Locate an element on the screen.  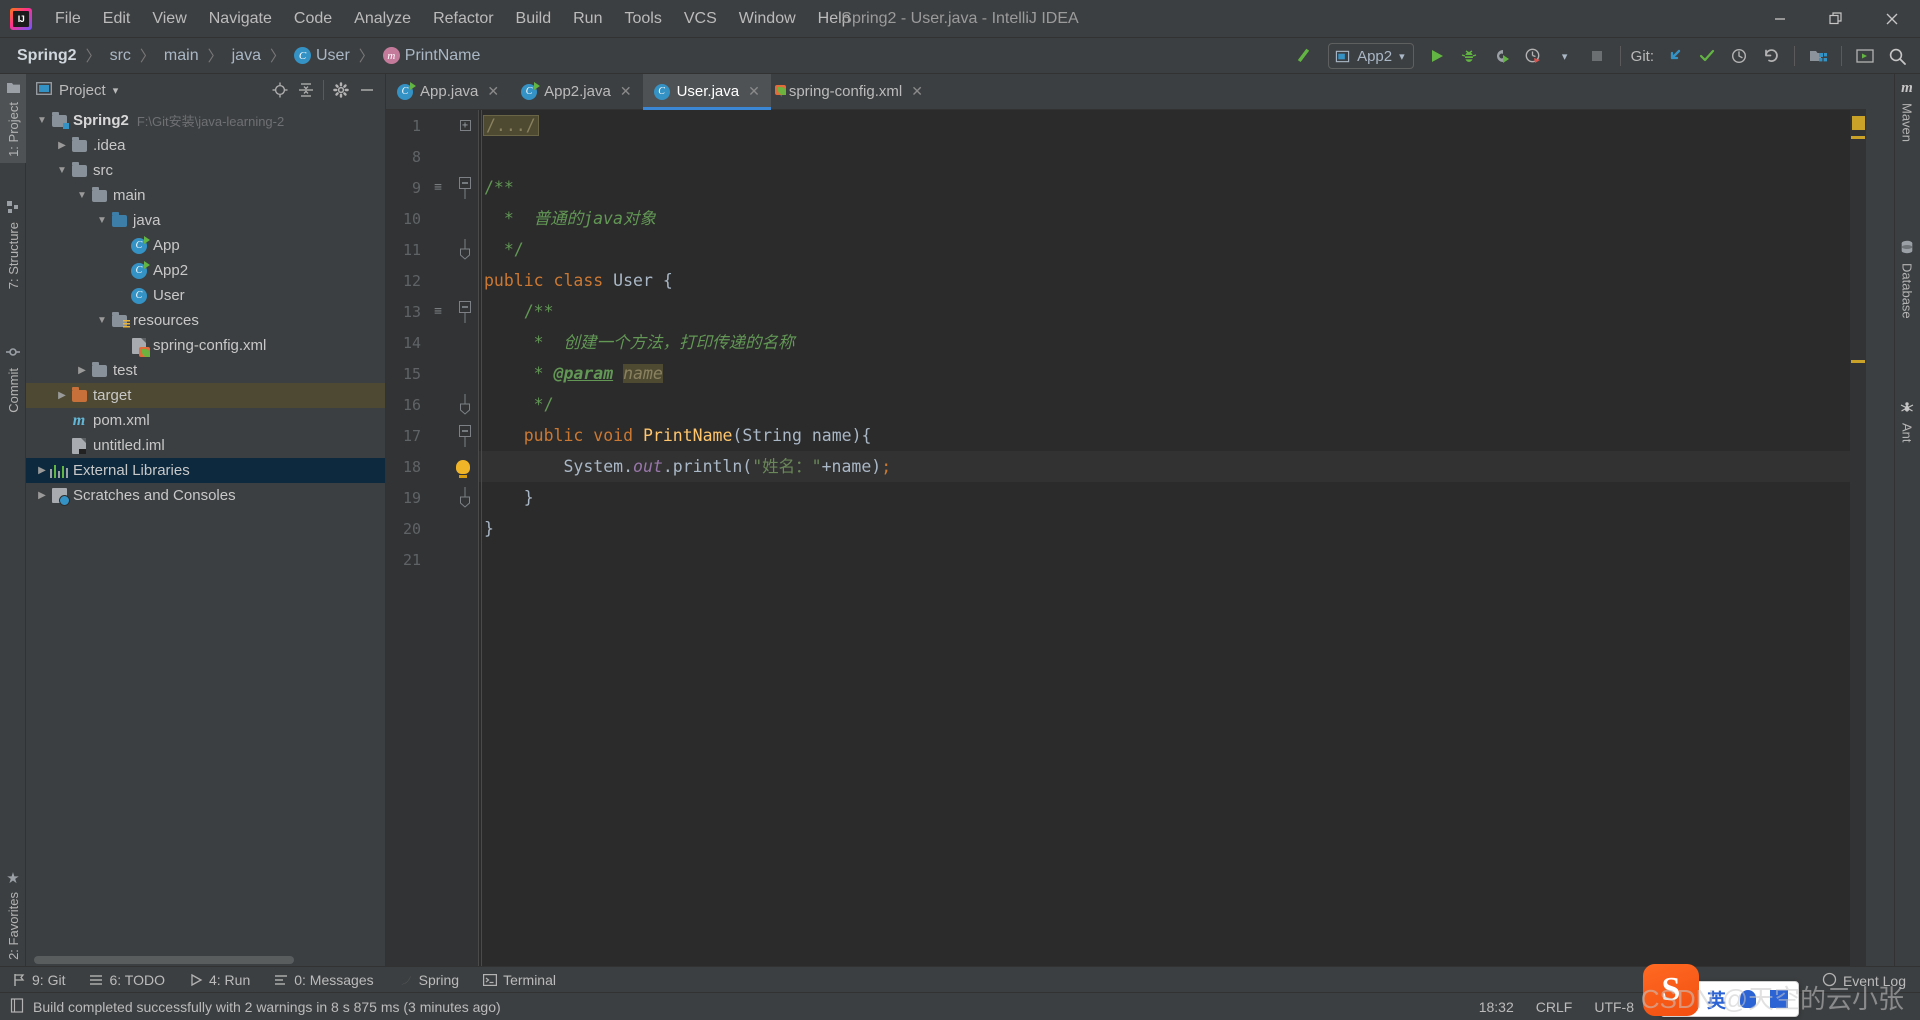
tool-window-button-9-git: 9: Git is located at coordinates (38, 980).